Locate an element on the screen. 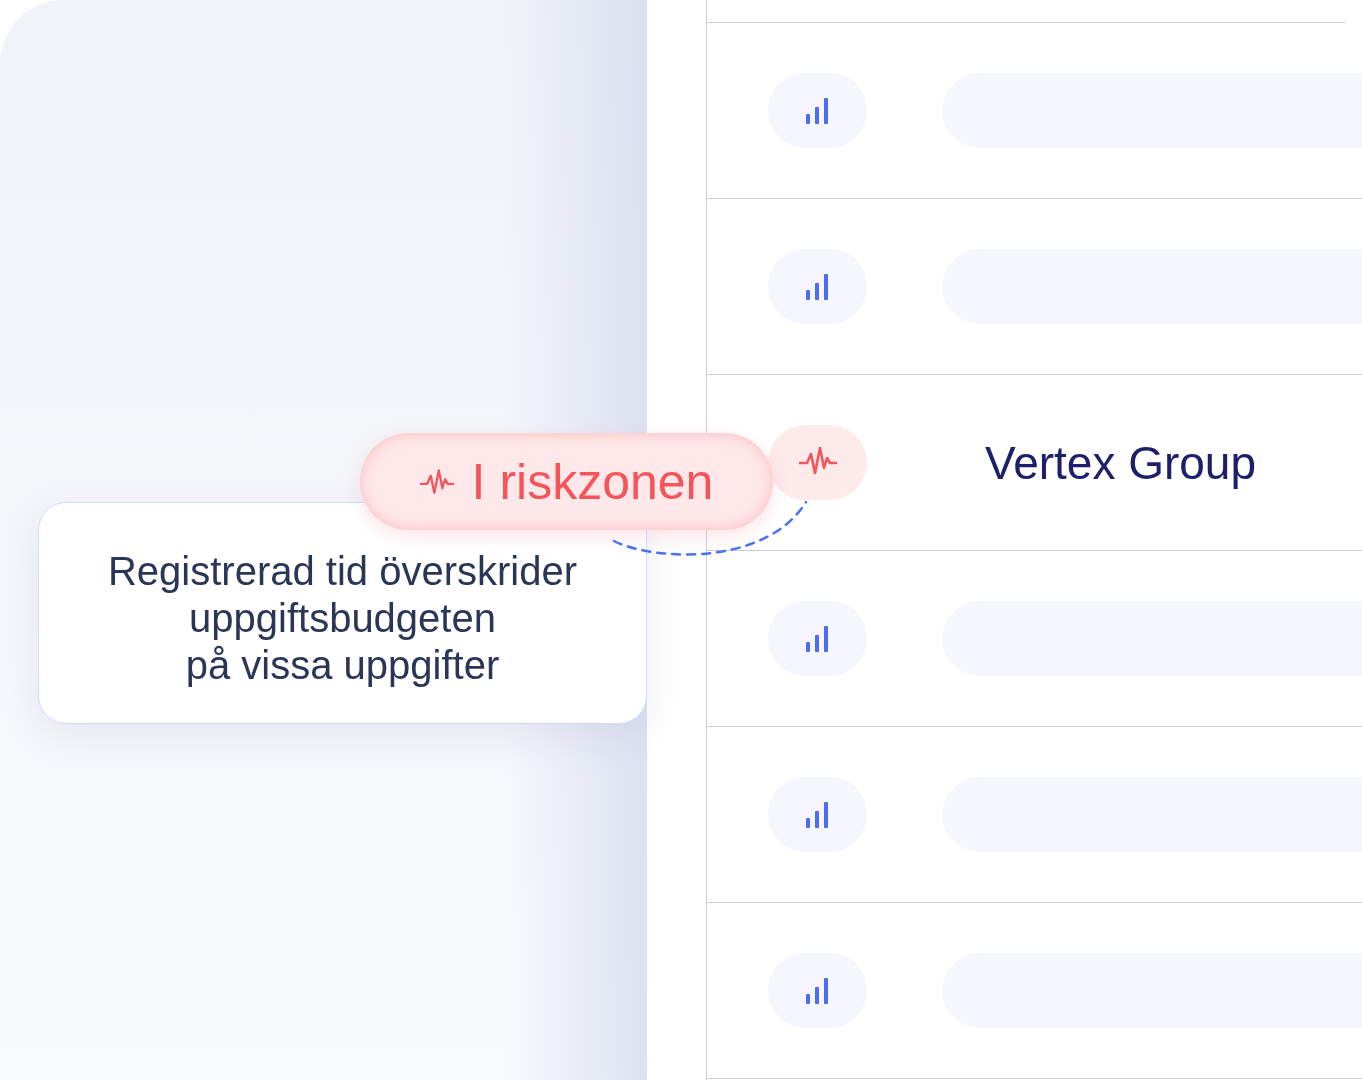  badge-label: I riskzonen is located at coordinates (592, 481).